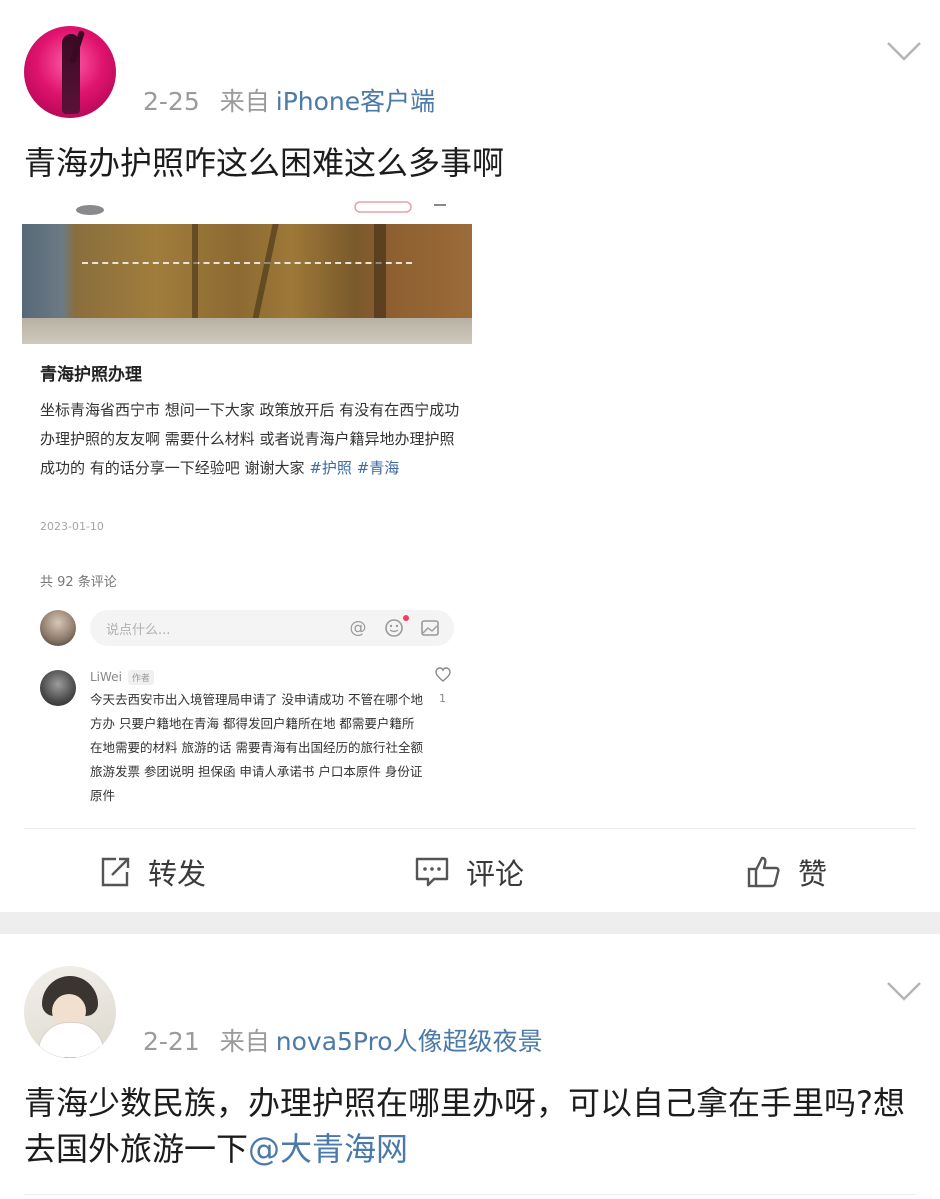  Describe the element at coordinates (470, 59) in the screenshot. I see `post-header: 2-25 来自 iPhone客户端` at that location.